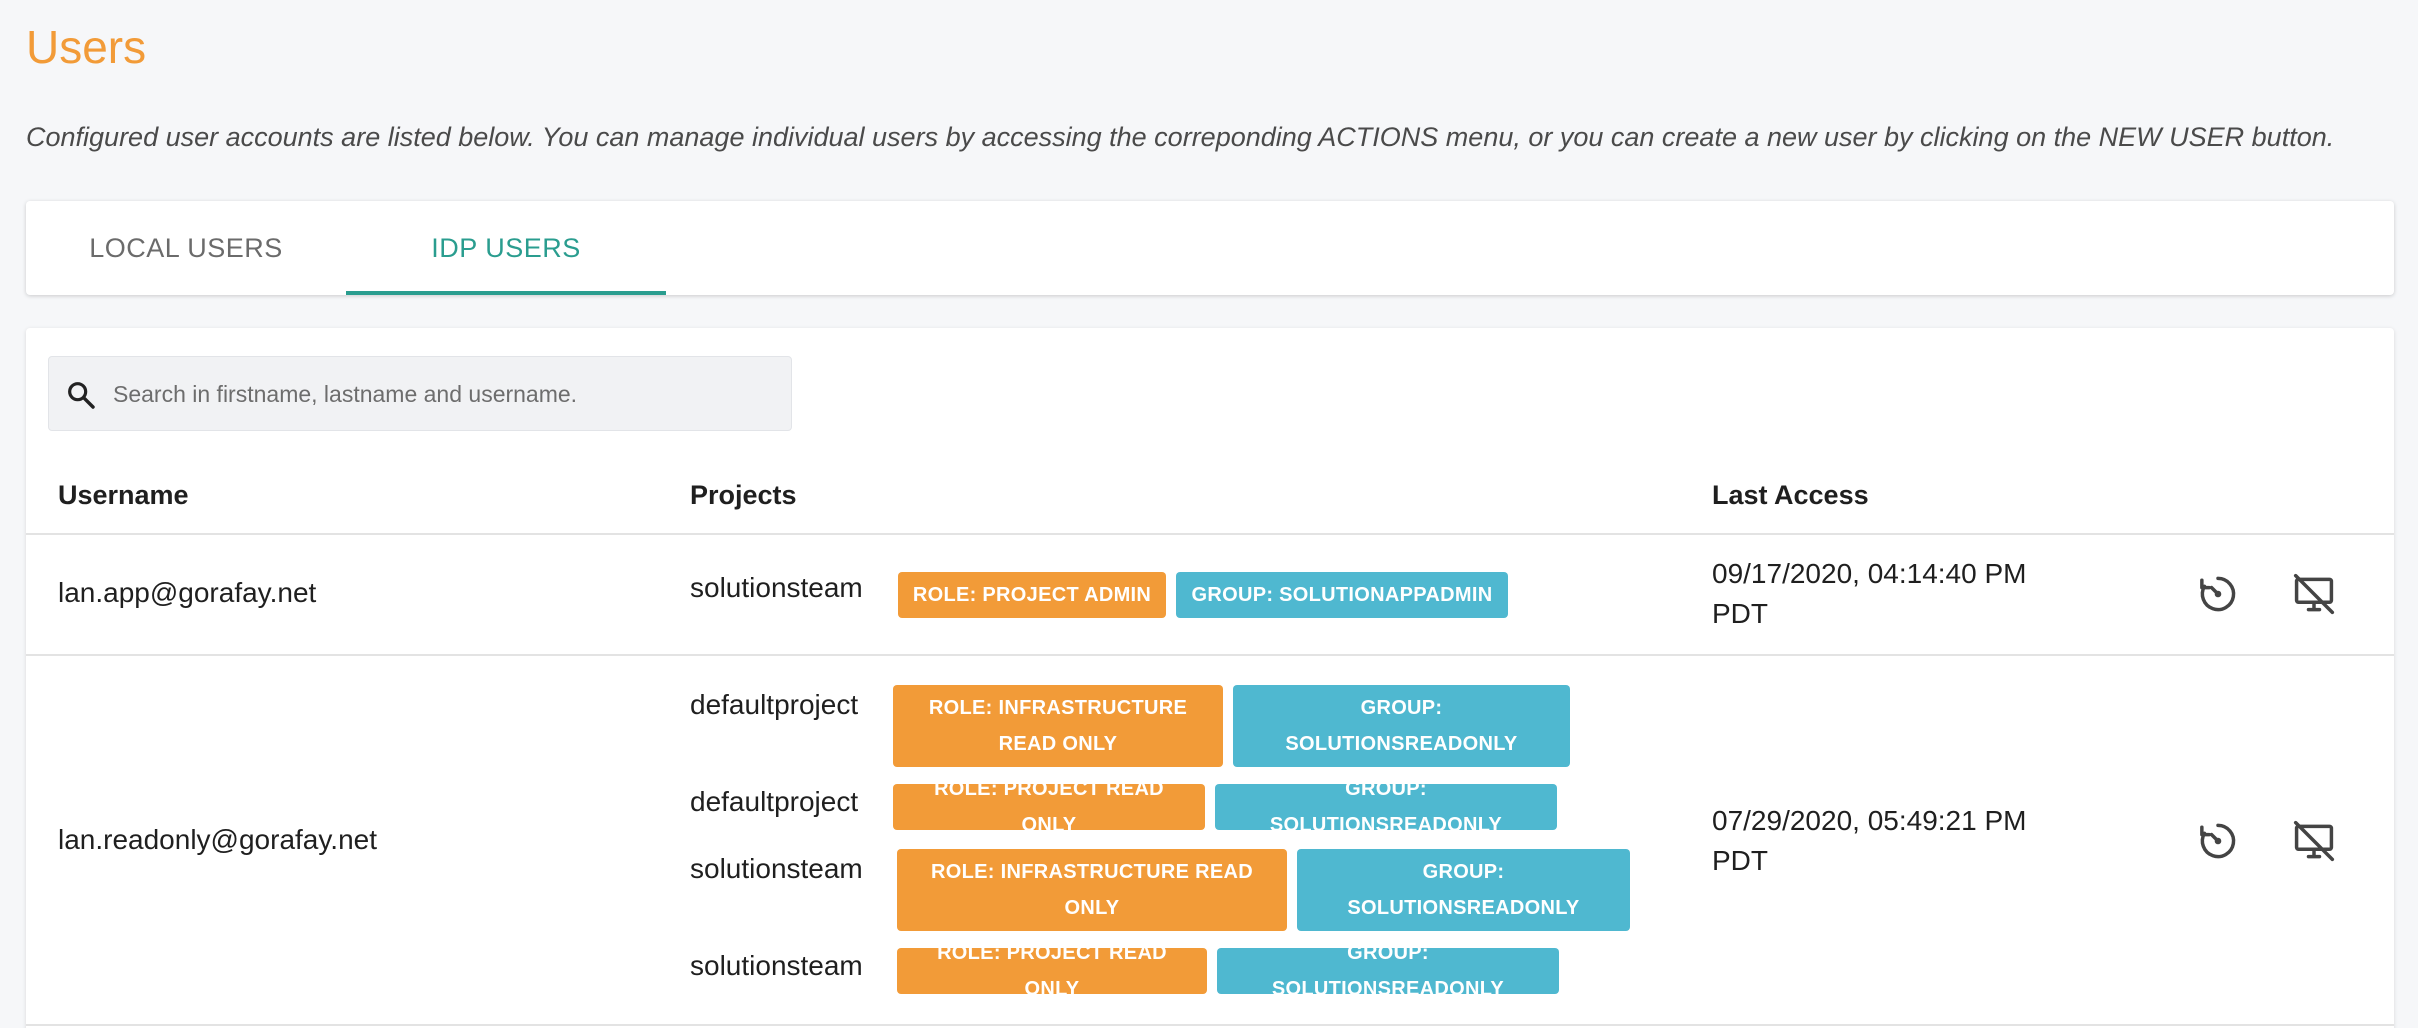  What do you see at coordinates (81, 395) in the screenshot?
I see `search-icon` at bounding box center [81, 395].